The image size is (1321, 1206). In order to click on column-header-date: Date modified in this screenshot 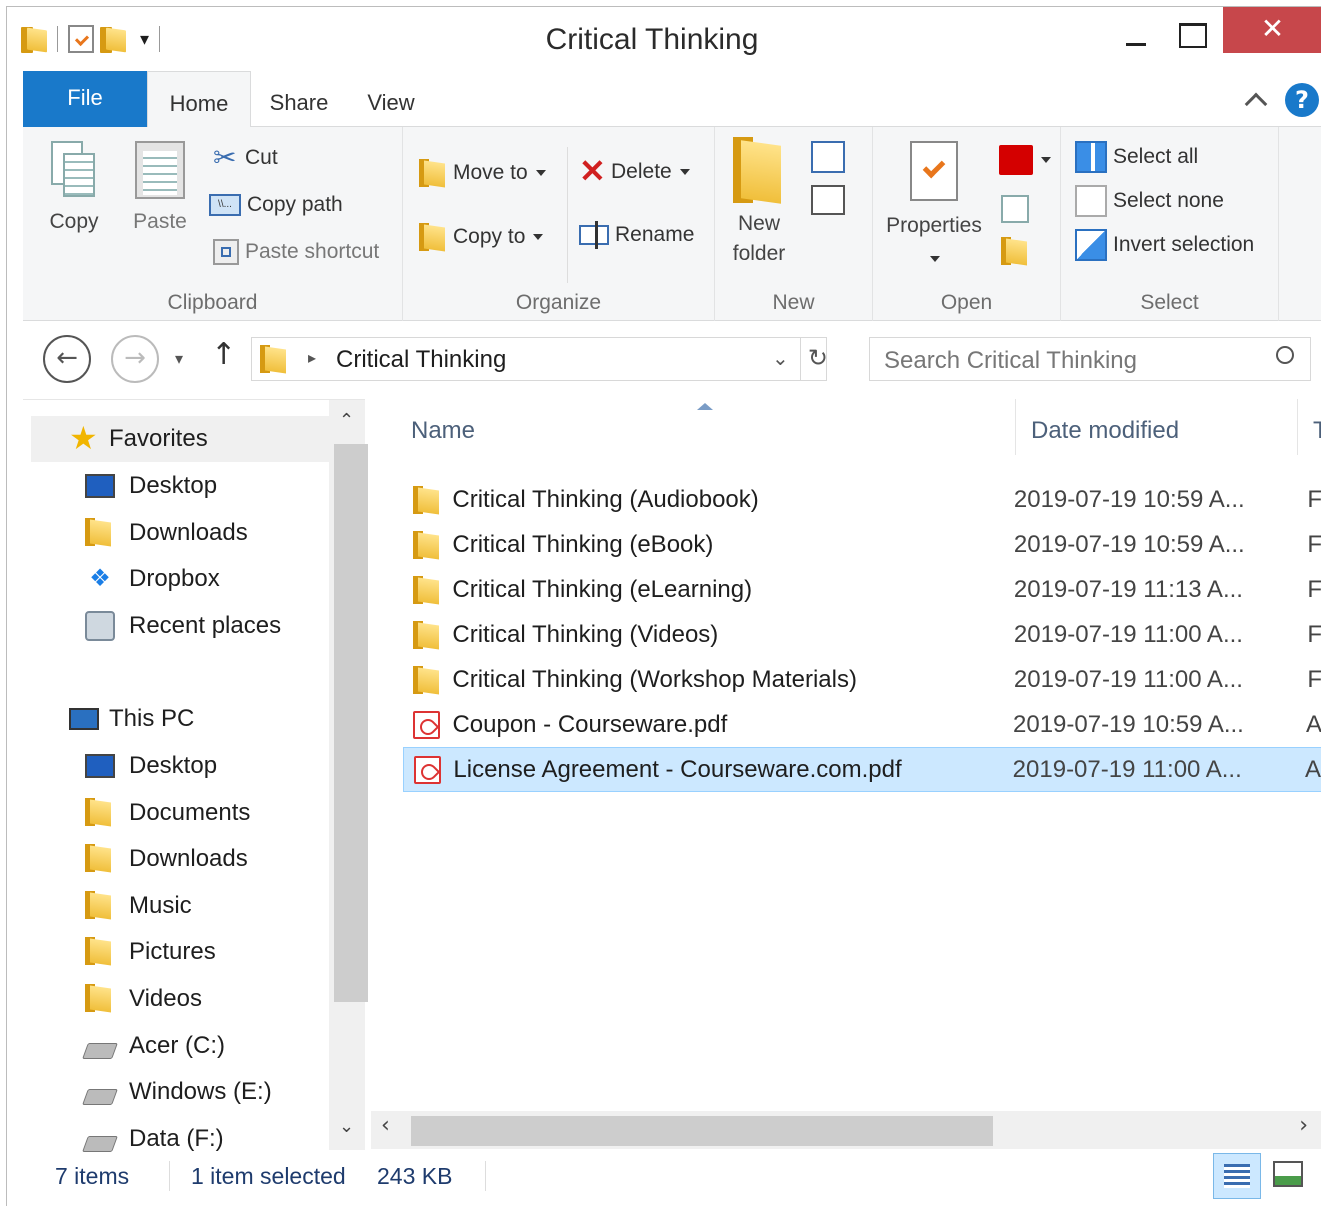, I will do `click(1105, 431)`.